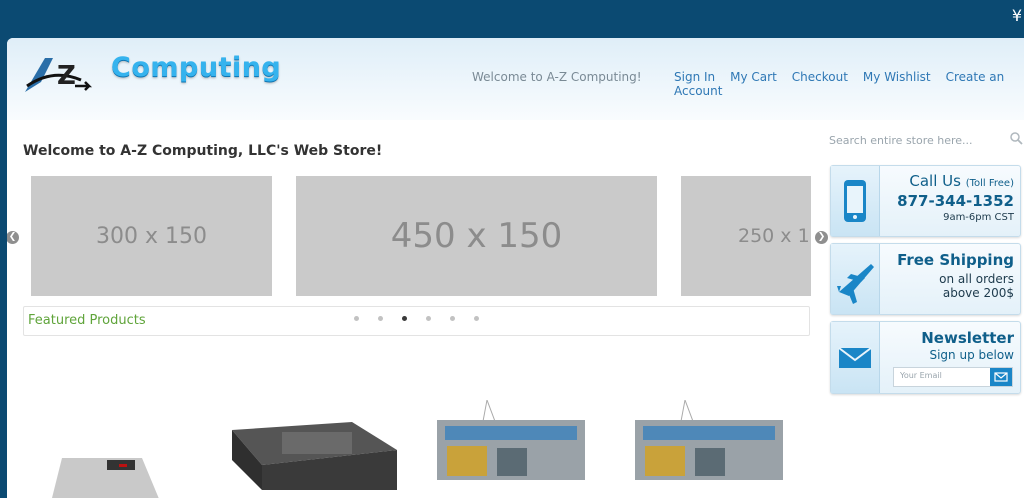 Image resolution: width=1024 pixels, height=498 pixels. I want to click on featured-products-header: Featured Products, so click(416, 321).